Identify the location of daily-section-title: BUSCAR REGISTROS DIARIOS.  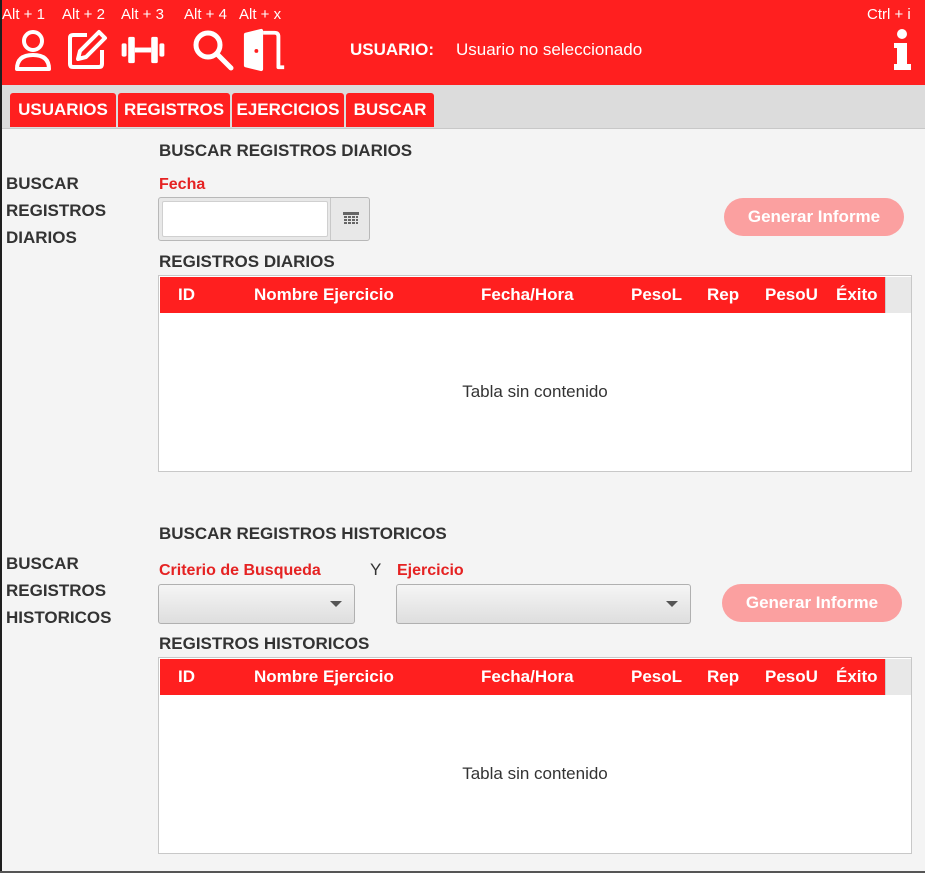
(286, 150).